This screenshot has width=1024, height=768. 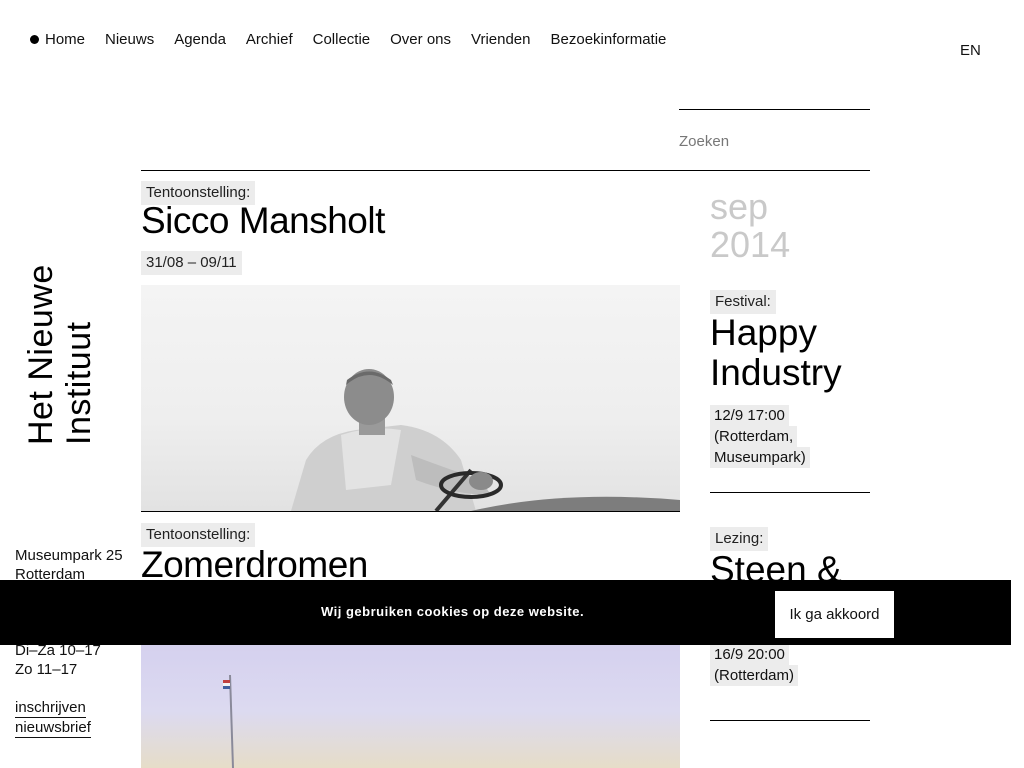 What do you see at coordinates (774, 109) in the screenshot?
I see `search-divider-top` at bounding box center [774, 109].